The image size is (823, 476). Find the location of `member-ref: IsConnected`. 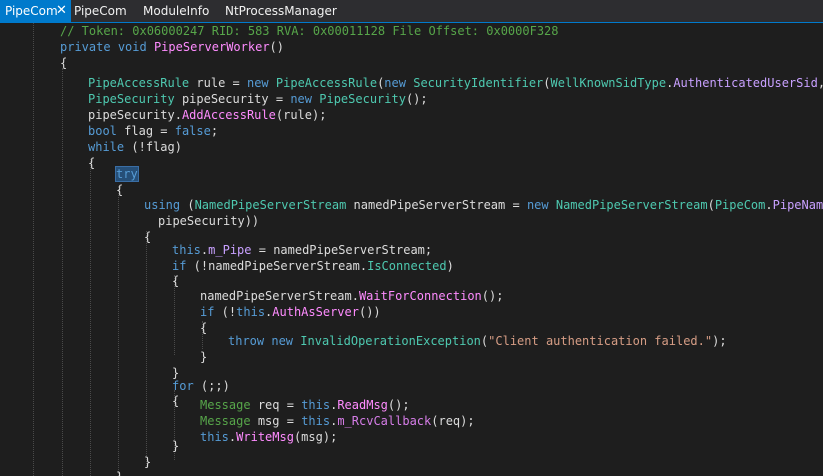

member-ref: IsConnected is located at coordinates (406, 266).